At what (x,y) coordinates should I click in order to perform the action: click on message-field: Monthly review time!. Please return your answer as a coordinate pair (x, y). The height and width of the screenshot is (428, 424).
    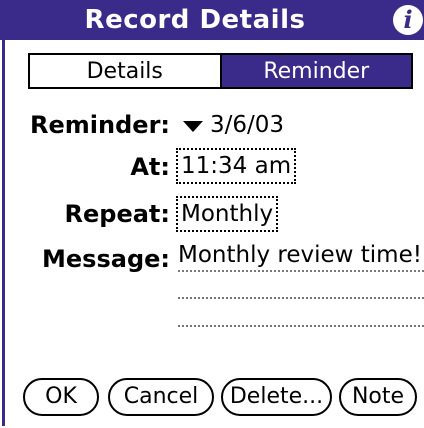
    Looking at the image, I should click on (300, 255).